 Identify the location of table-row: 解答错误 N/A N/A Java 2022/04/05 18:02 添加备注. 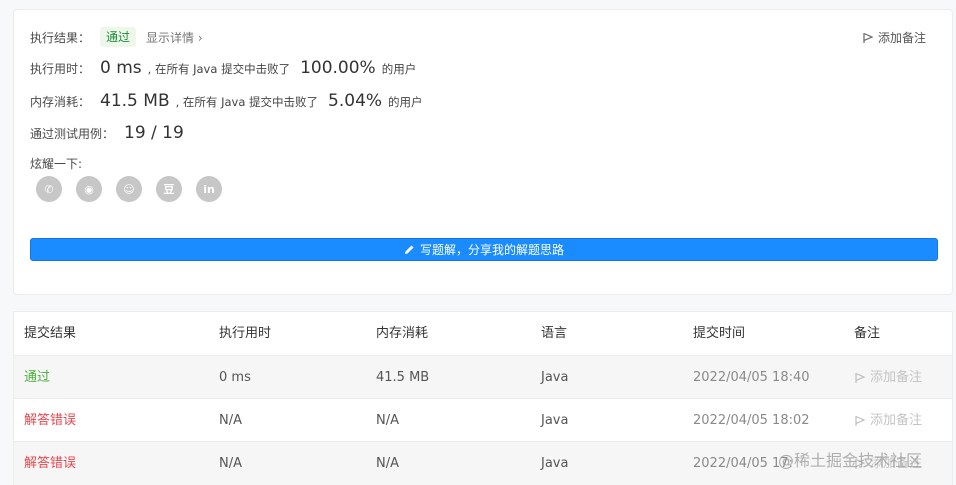
(483, 420).